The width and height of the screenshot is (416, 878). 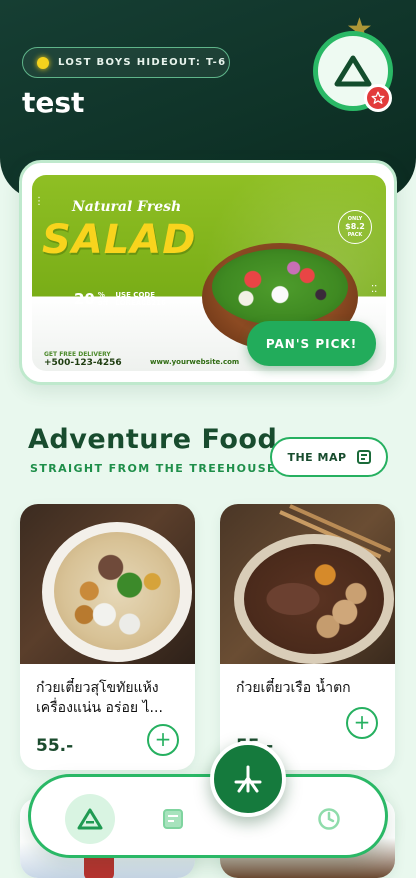 What do you see at coordinates (107, 584) in the screenshot?
I see `noodle-bowl-image` at bounding box center [107, 584].